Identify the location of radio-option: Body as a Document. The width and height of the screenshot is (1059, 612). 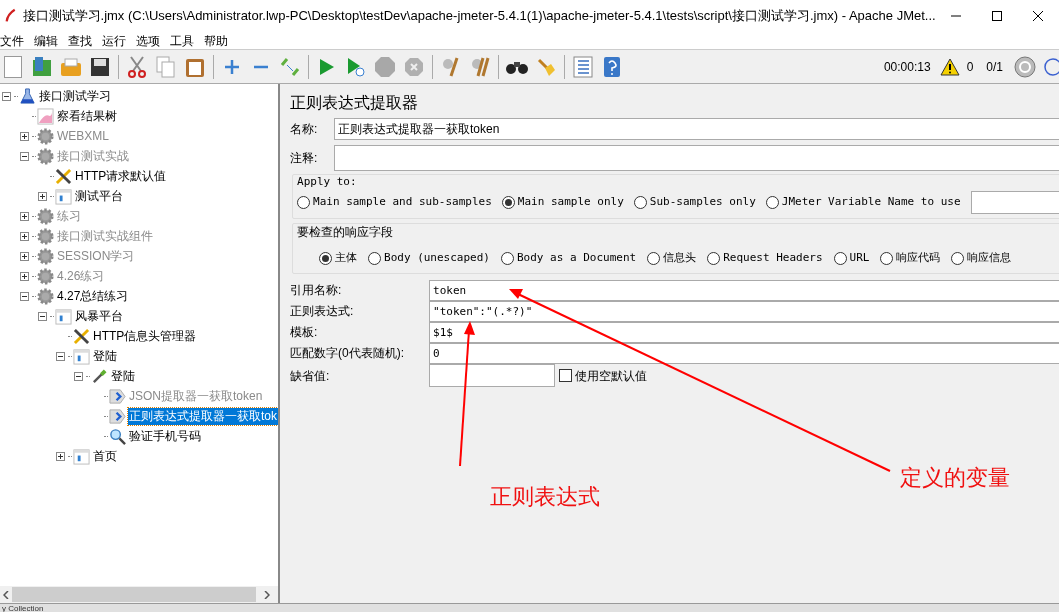
(569, 258).